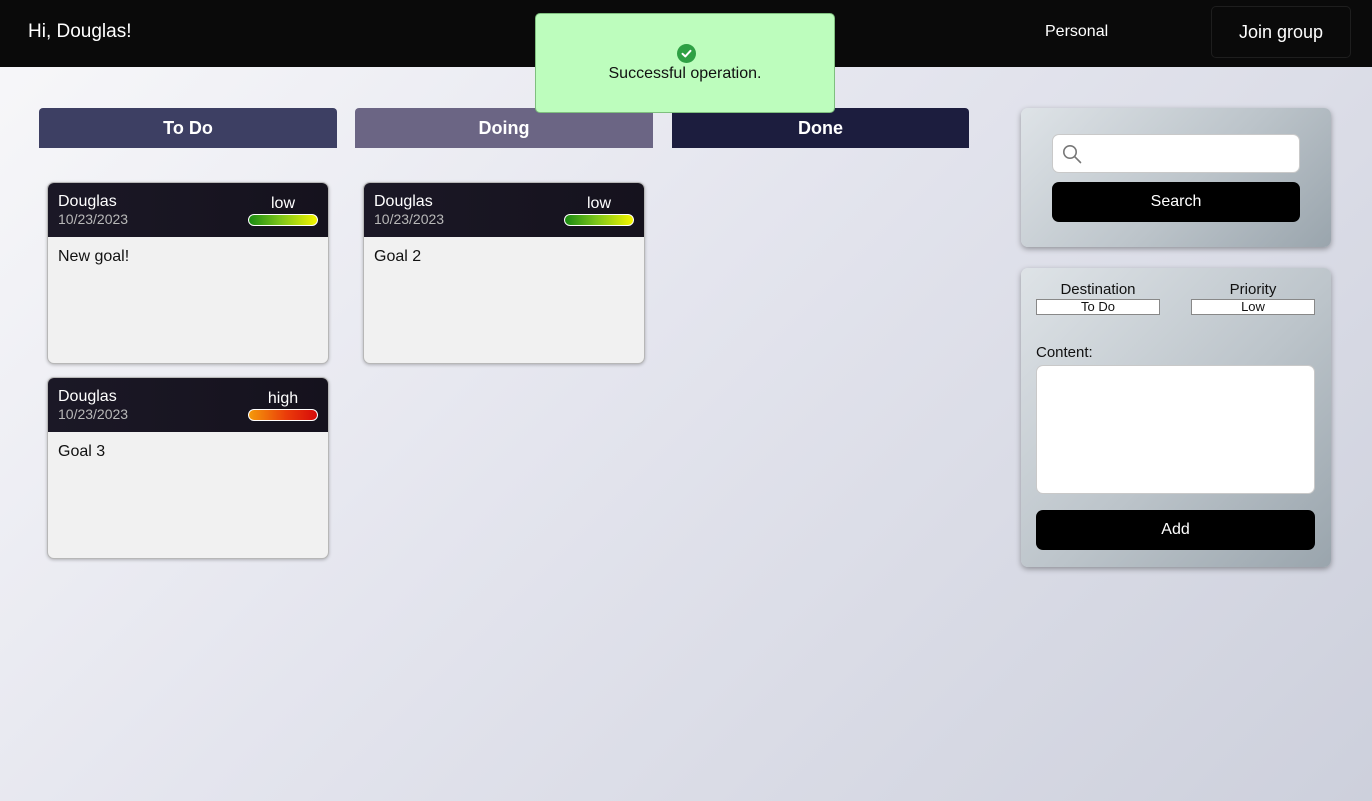  What do you see at coordinates (82, 451) in the screenshot?
I see `card-content: Goal 3` at bounding box center [82, 451].